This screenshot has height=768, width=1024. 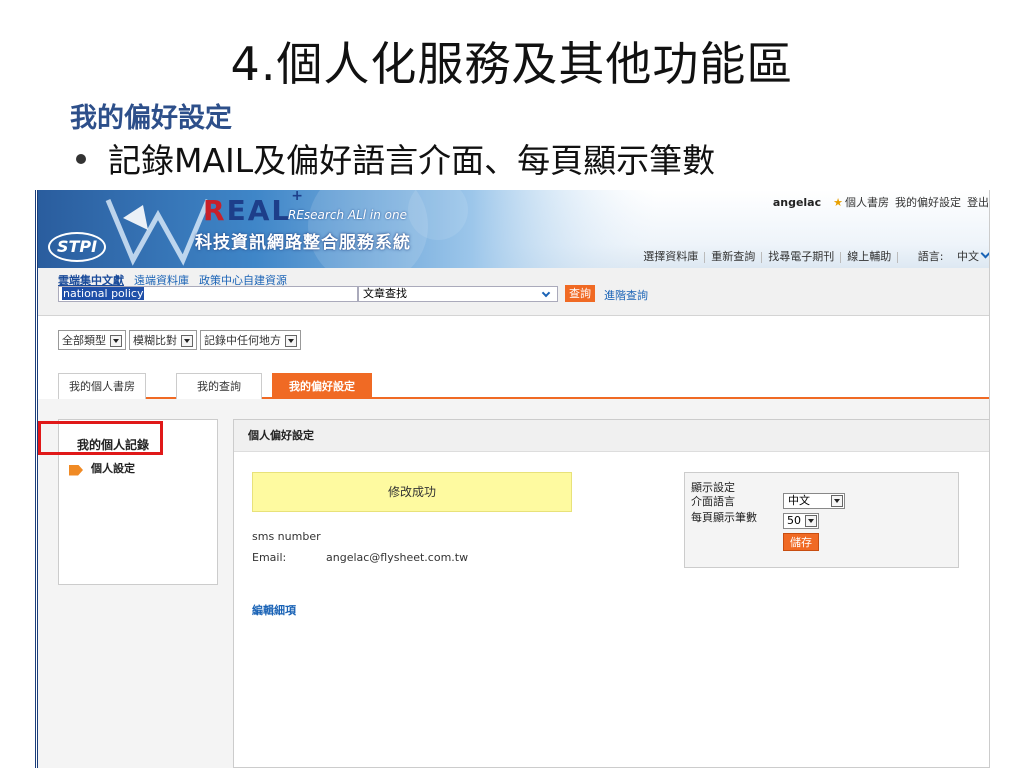 What do you see at coordinates (92, 340) in the screenshot?
I see `filter-type: 全部類型` at bounding box center [92, 340].